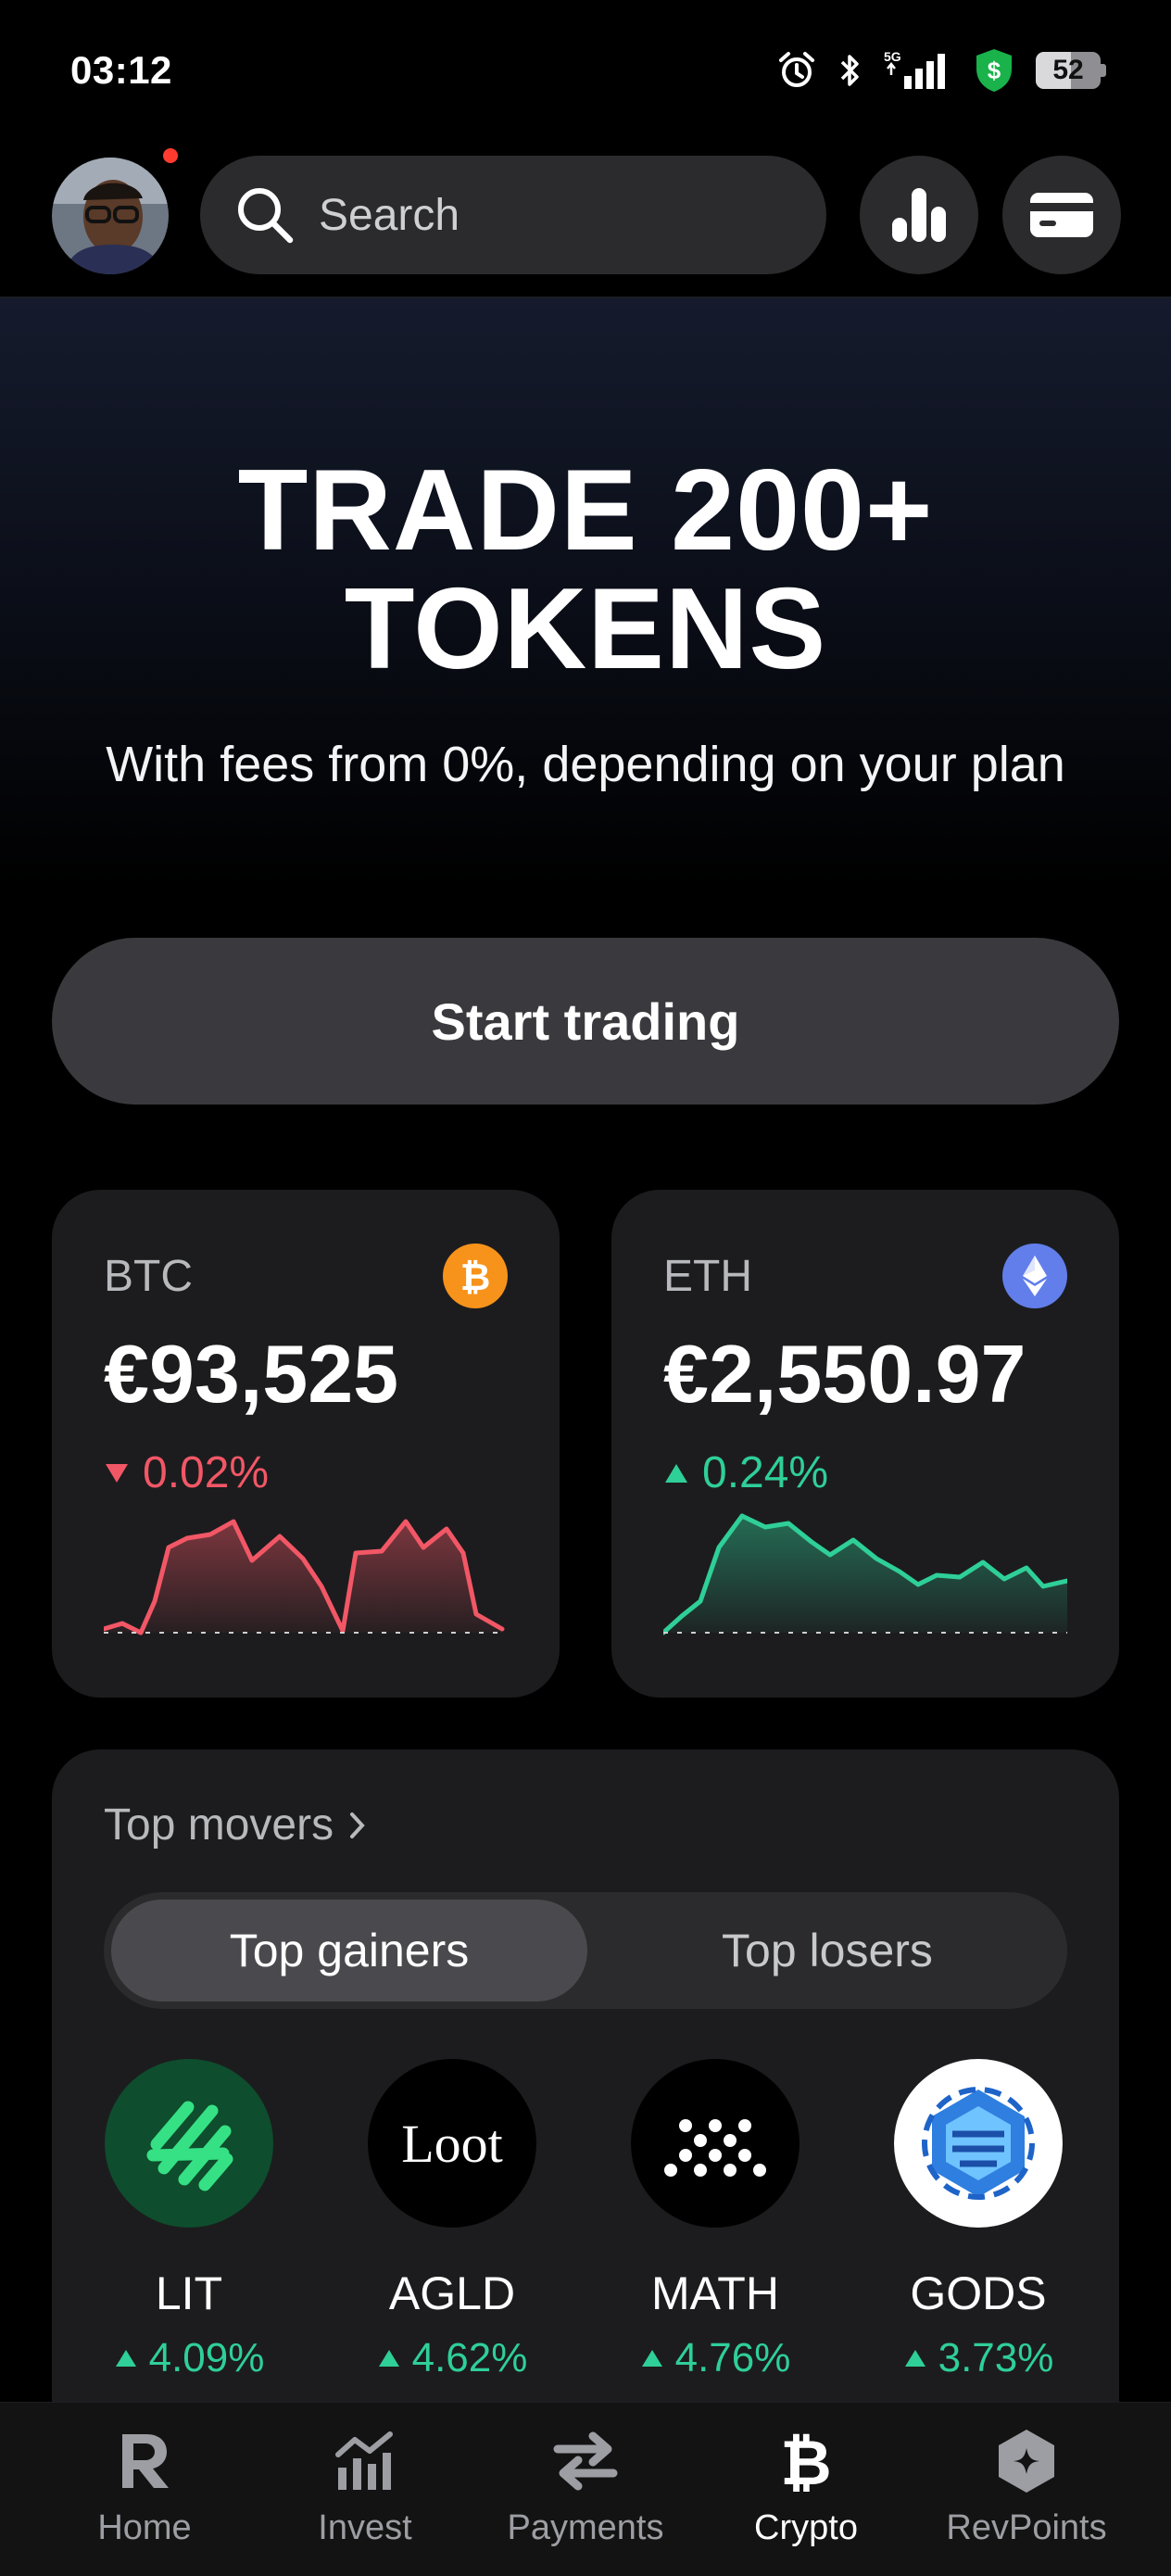  I want to click on mover-change: 4.76%, so click(715, 2358).